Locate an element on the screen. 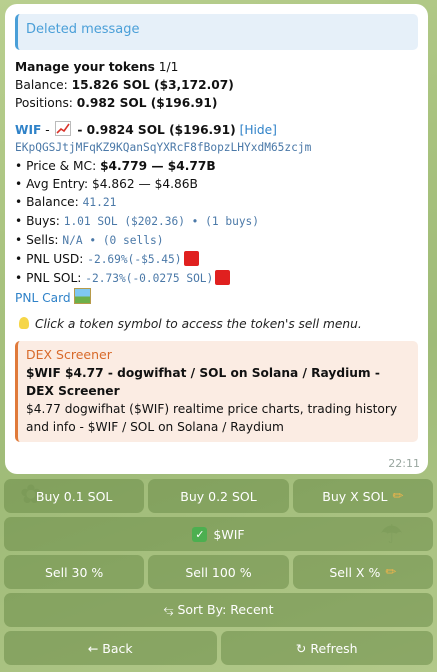  token-wif-button: ✓ $WIF is located at coordinates (218, 534).